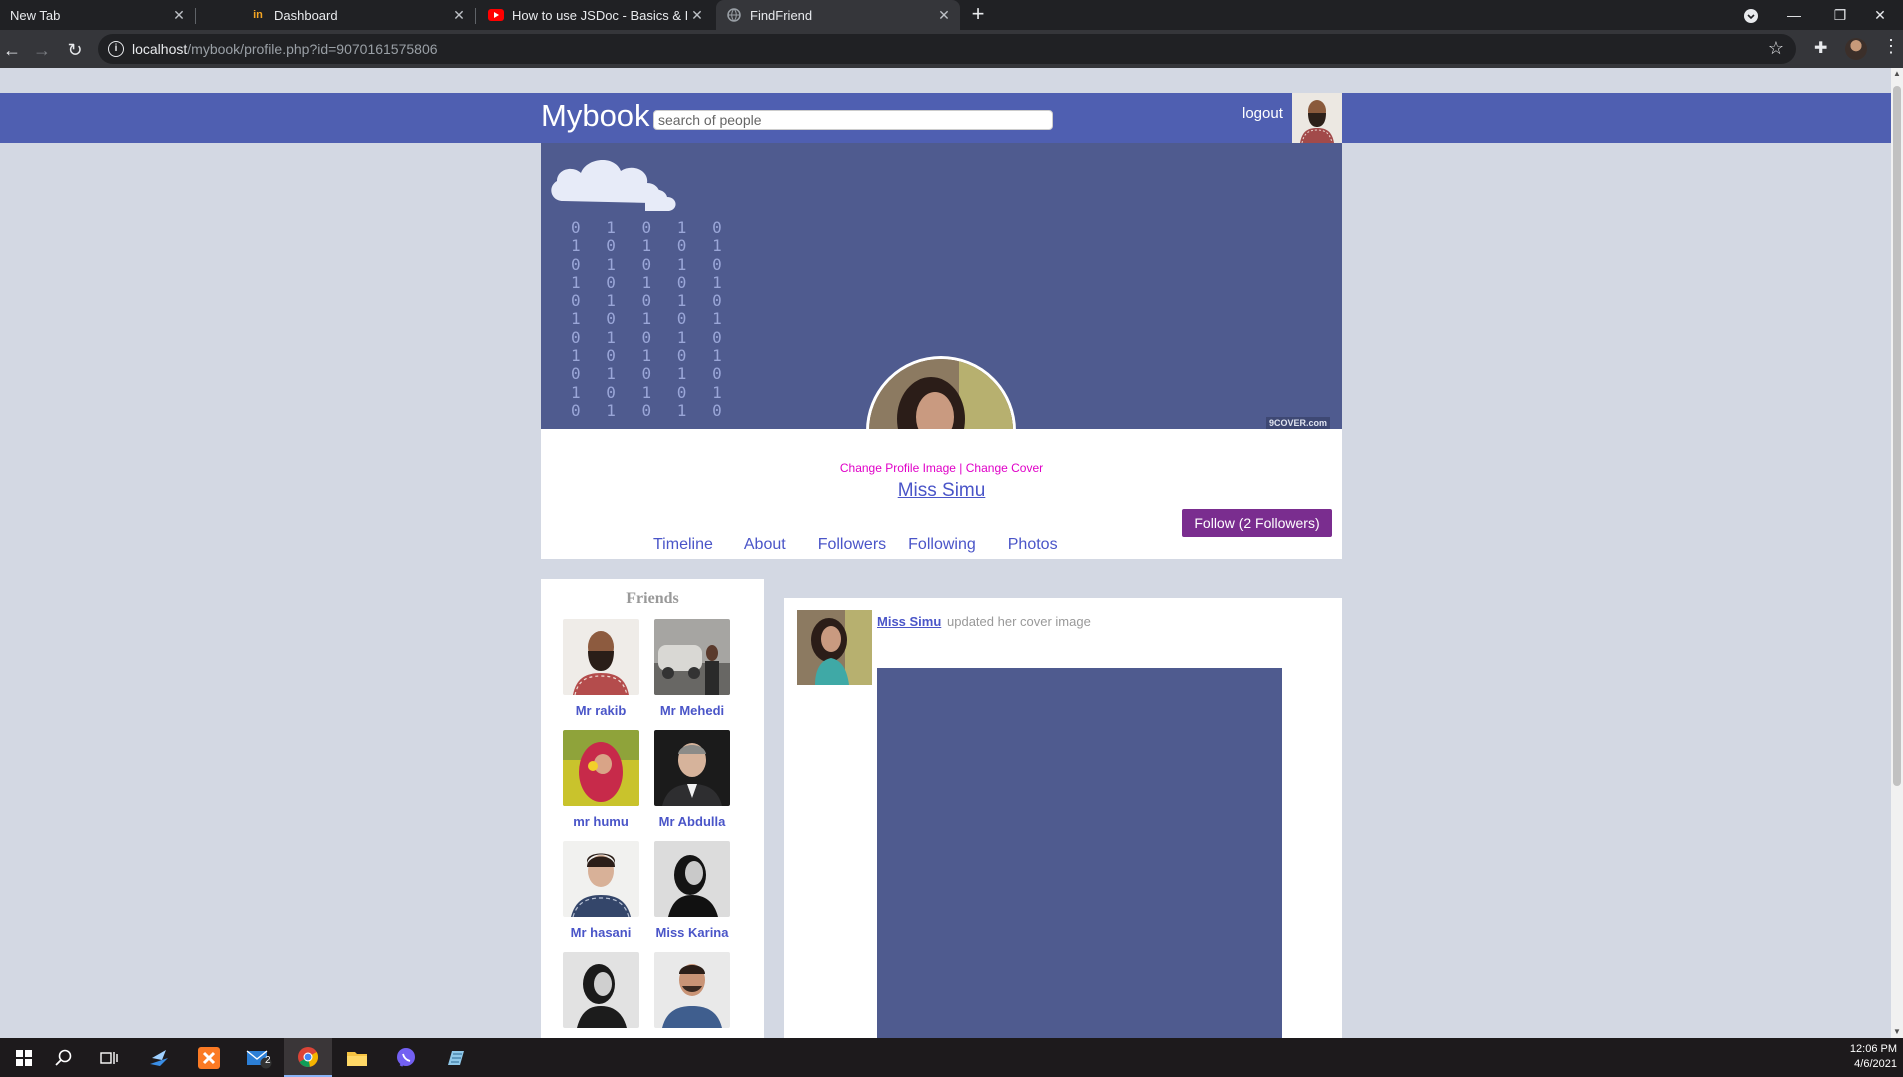  I want to click on friend-card: Mr hasani, so click(601, 890).